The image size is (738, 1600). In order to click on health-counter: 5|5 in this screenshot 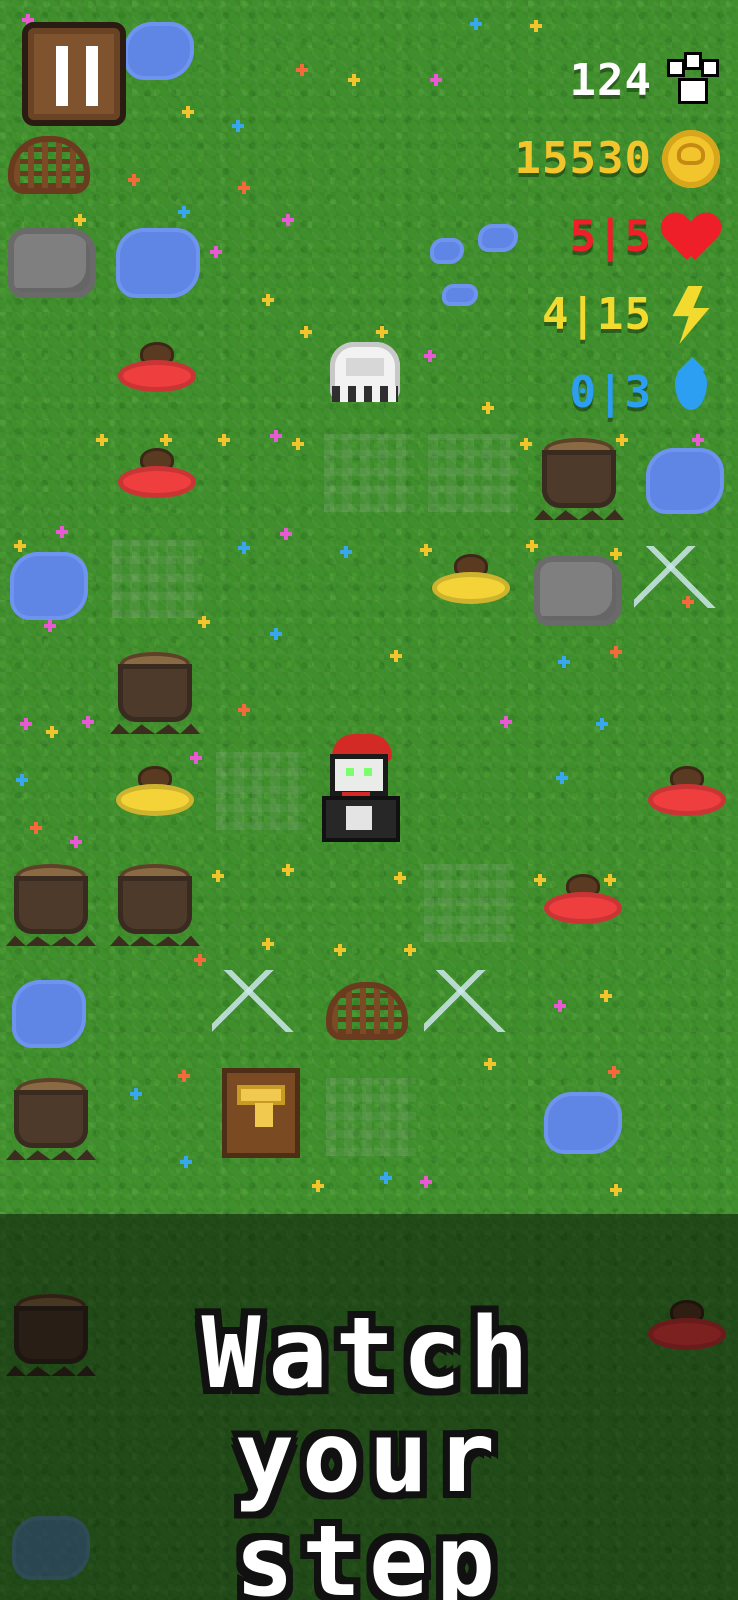, I will do `click(605, 237)`.